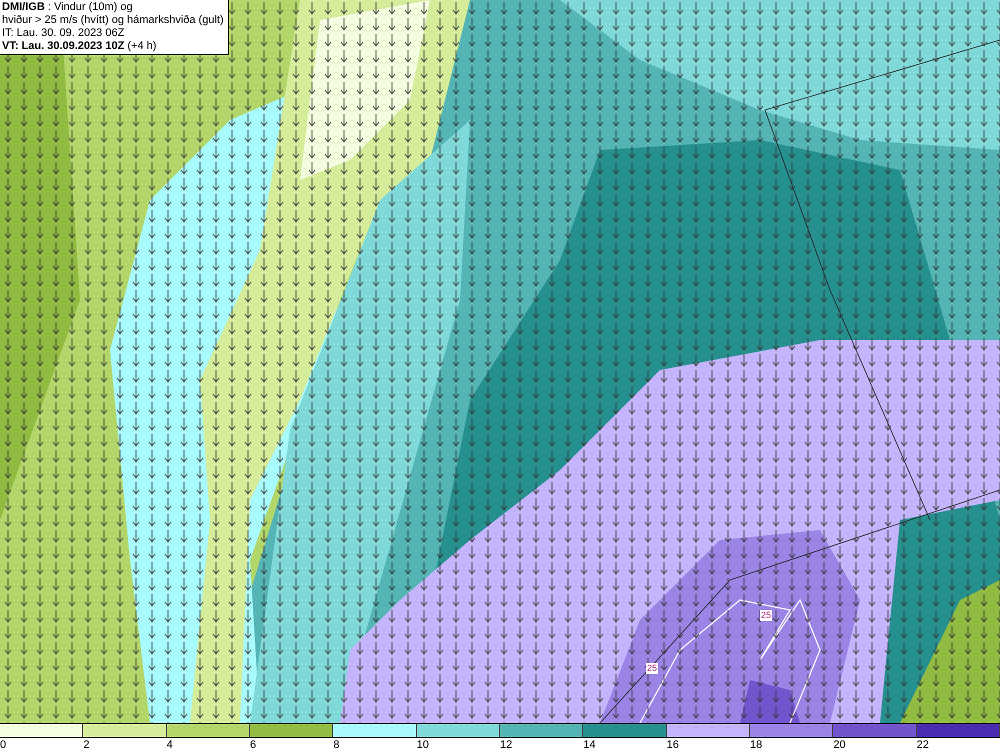  I want to click on legend-tick-label: 8, so click(336, 745).